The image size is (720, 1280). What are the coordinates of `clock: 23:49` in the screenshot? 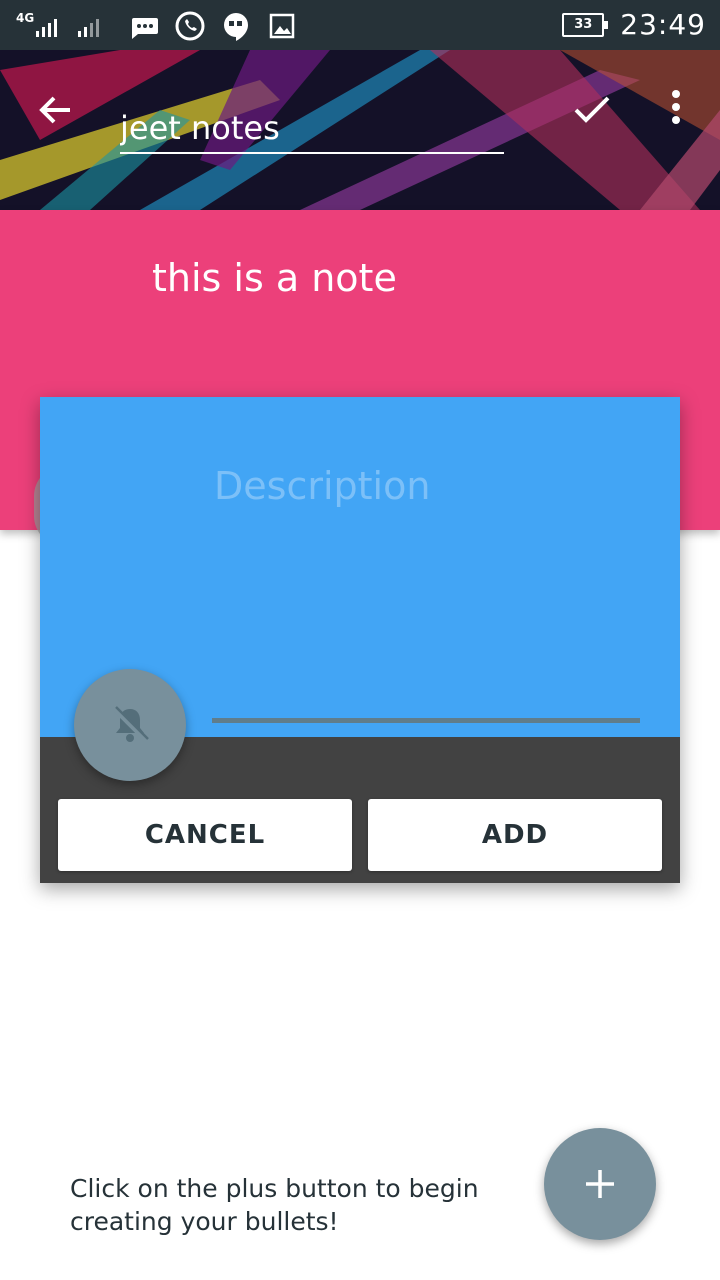 It's located at (663, 24).